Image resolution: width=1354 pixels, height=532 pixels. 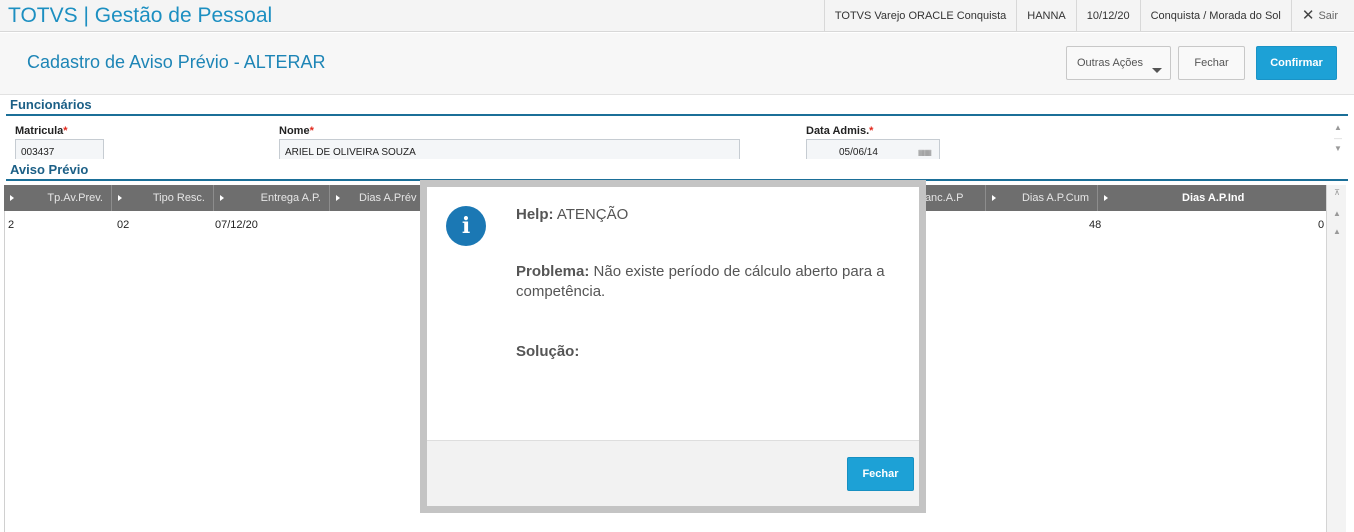 I want to click on grid-scrollbar: ⊼ ▲ ▲, so click(x=1336, y=358).